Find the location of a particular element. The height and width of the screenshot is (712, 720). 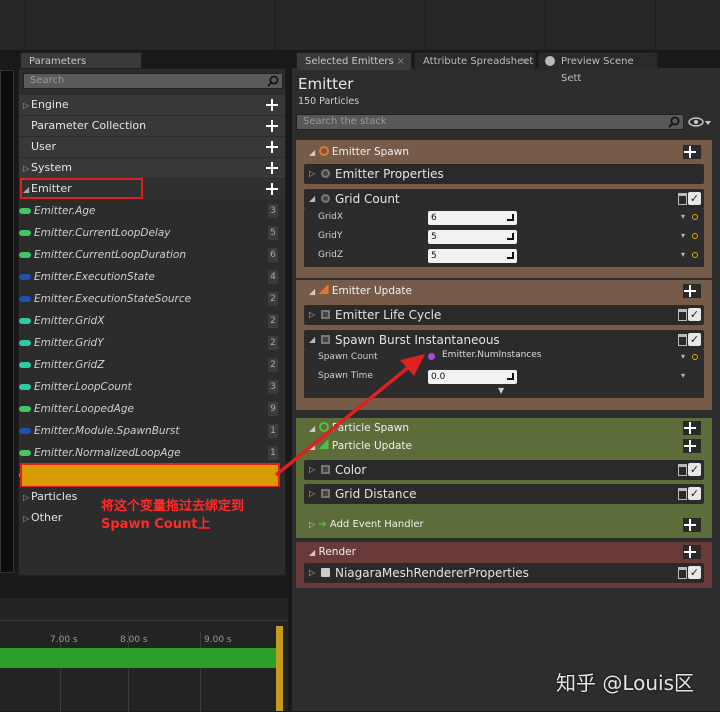

add-event-handler-icon is located at coordinates (692, 525).